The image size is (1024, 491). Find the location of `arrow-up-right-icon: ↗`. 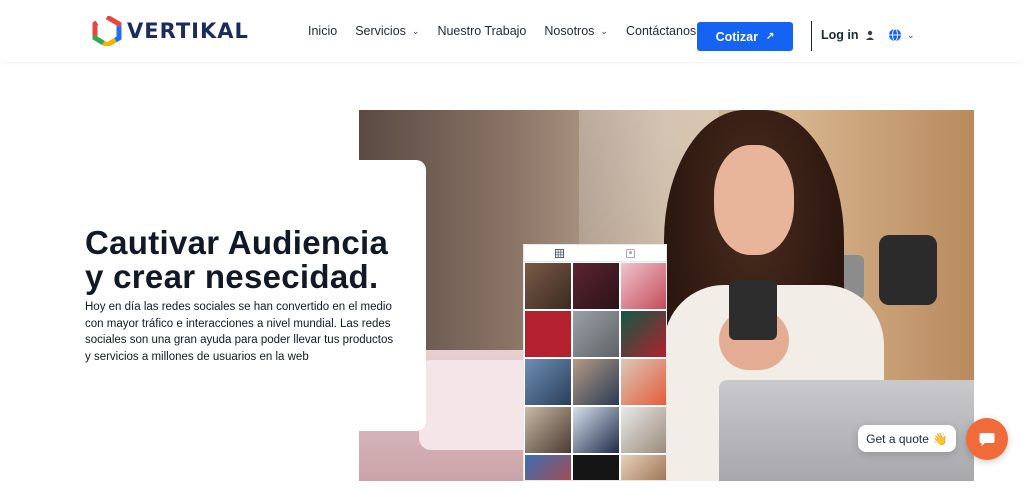

arrow-up-right-icon: ↗ is located at coordinates (770, 36).